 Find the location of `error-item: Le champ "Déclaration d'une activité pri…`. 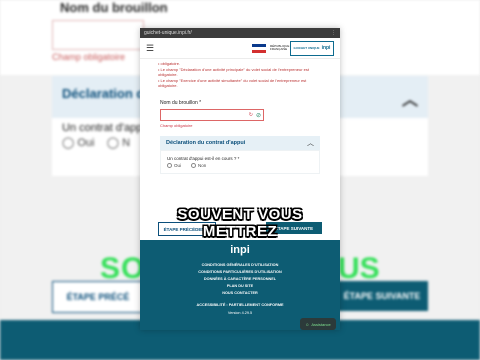

error-item: Le champ "Déclaration d'une activité pri… is located at coordinates (242, 72).